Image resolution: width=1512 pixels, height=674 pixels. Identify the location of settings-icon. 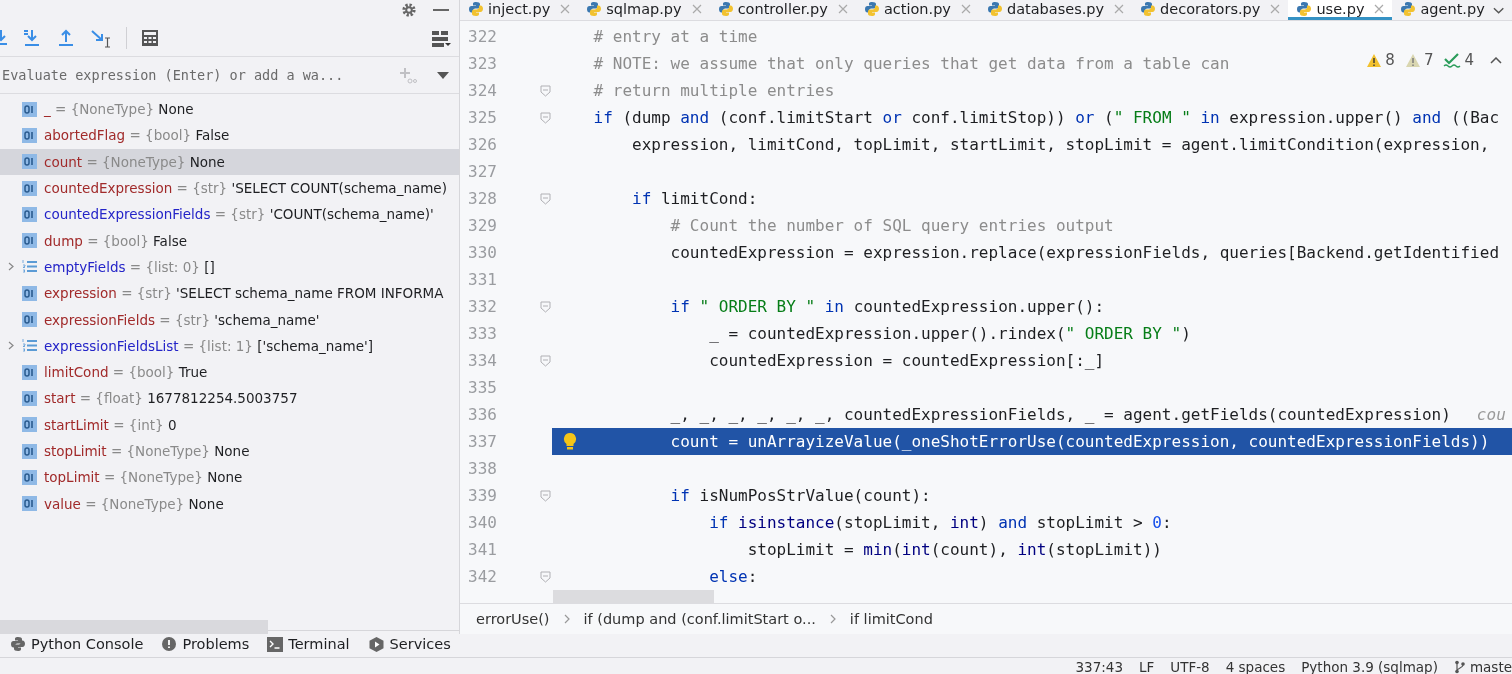
(409, 10).